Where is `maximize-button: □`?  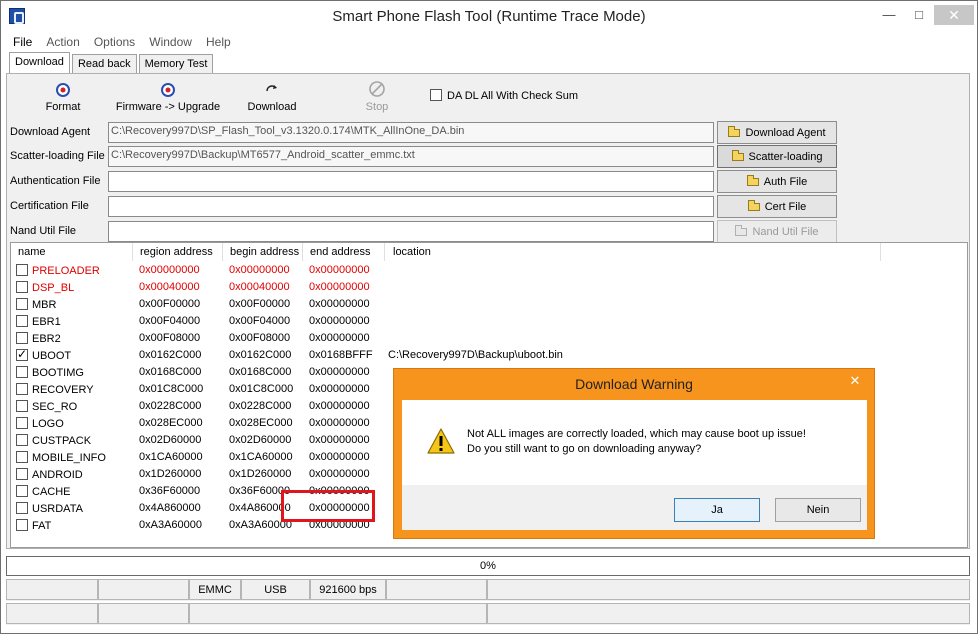
maximize-button: □ is located at coordinates (919, 15).